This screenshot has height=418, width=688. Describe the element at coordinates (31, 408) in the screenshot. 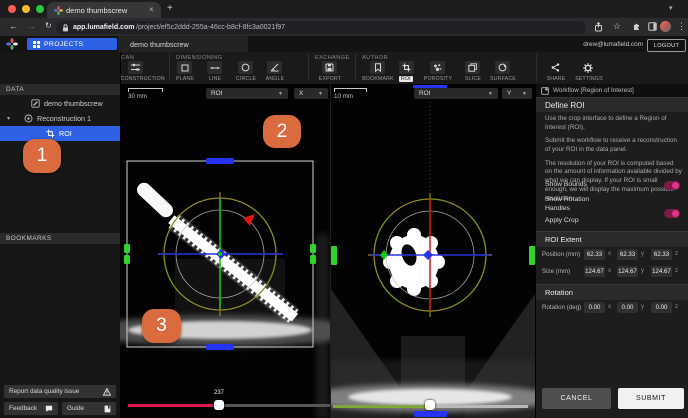

I see `feedback-button: Feedback` at that location.